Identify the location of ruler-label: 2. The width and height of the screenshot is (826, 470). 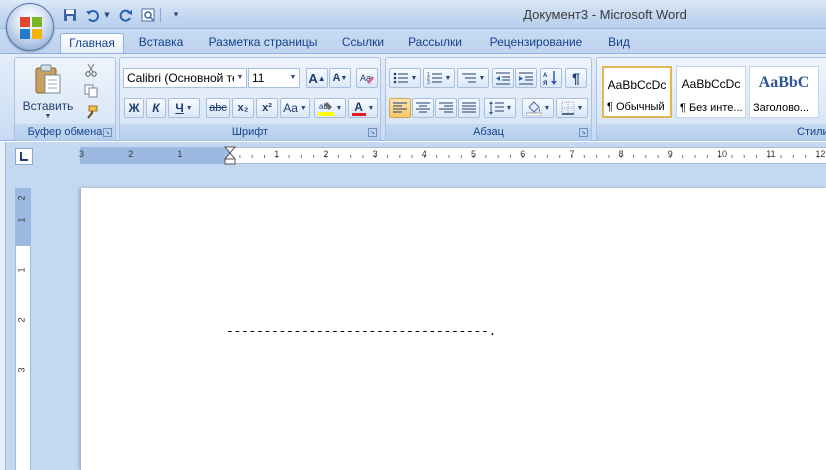
(326, 154).